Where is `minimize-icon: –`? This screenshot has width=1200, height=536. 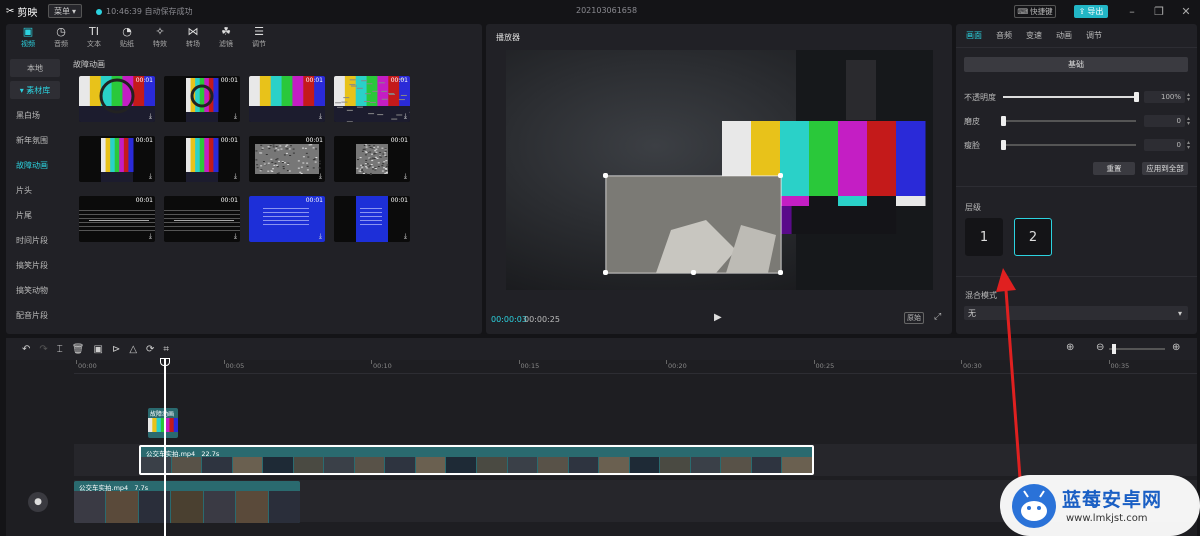 minimize-icon: – is located at coordinates (1132, 11).